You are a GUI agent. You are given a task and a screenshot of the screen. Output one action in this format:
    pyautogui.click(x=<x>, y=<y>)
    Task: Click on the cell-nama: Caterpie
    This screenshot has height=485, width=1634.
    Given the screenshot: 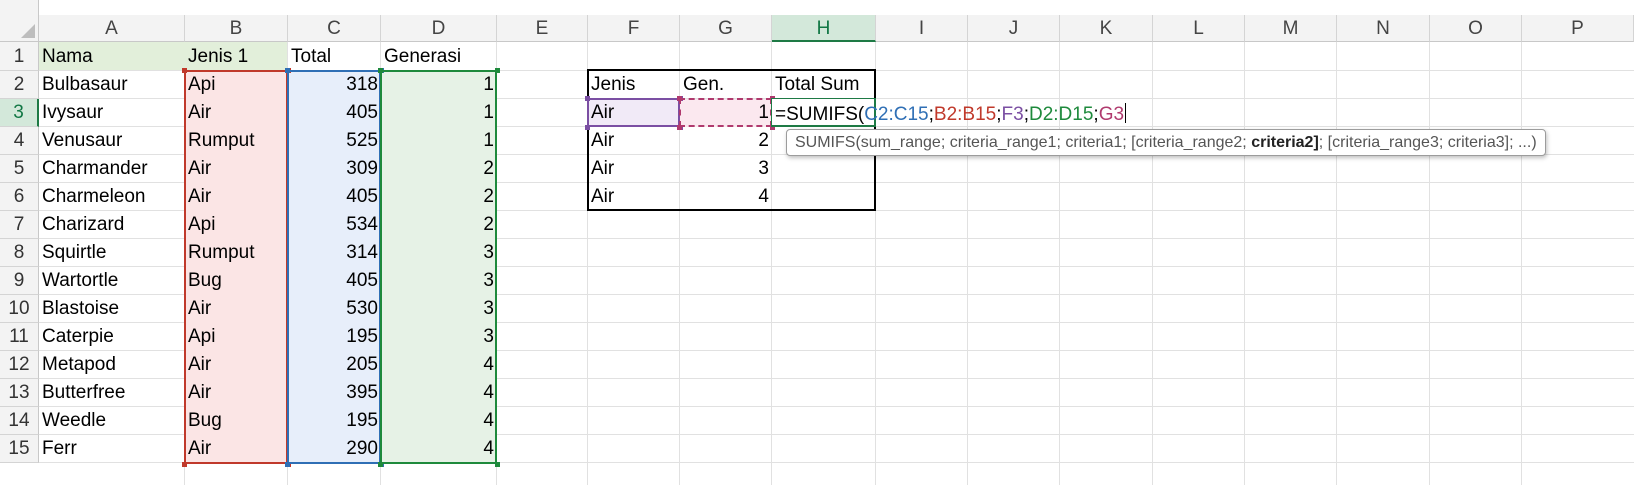 What is the action you would take?
    pyautogui.click(x=112, y=337)
    